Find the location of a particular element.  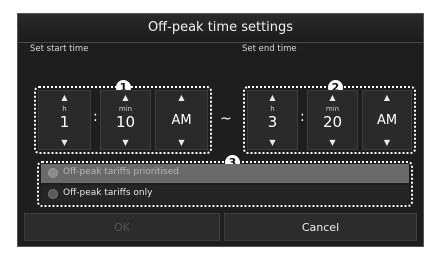

start-ampm-value: AM is located at coordinates (181, 120).